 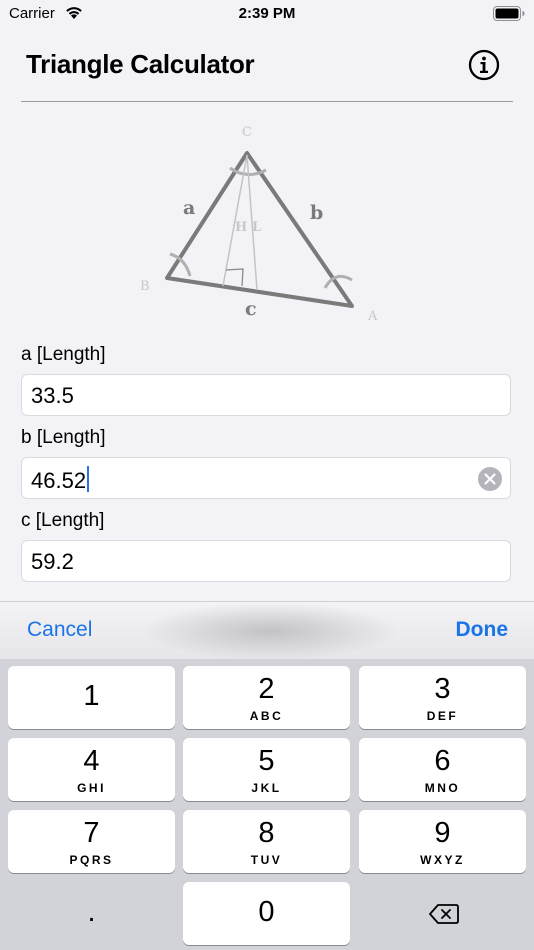 What do you see at coordinates (63, 520) in the screenshot?
I see `field-label-c: c [Length]` at bounding box center [63, 520].